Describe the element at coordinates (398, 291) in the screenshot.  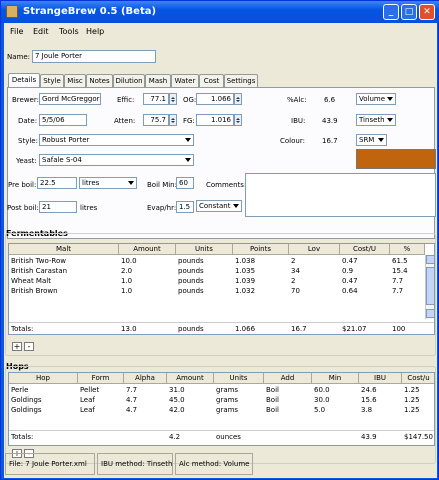
I see `table-cell: 7.7` at that location.